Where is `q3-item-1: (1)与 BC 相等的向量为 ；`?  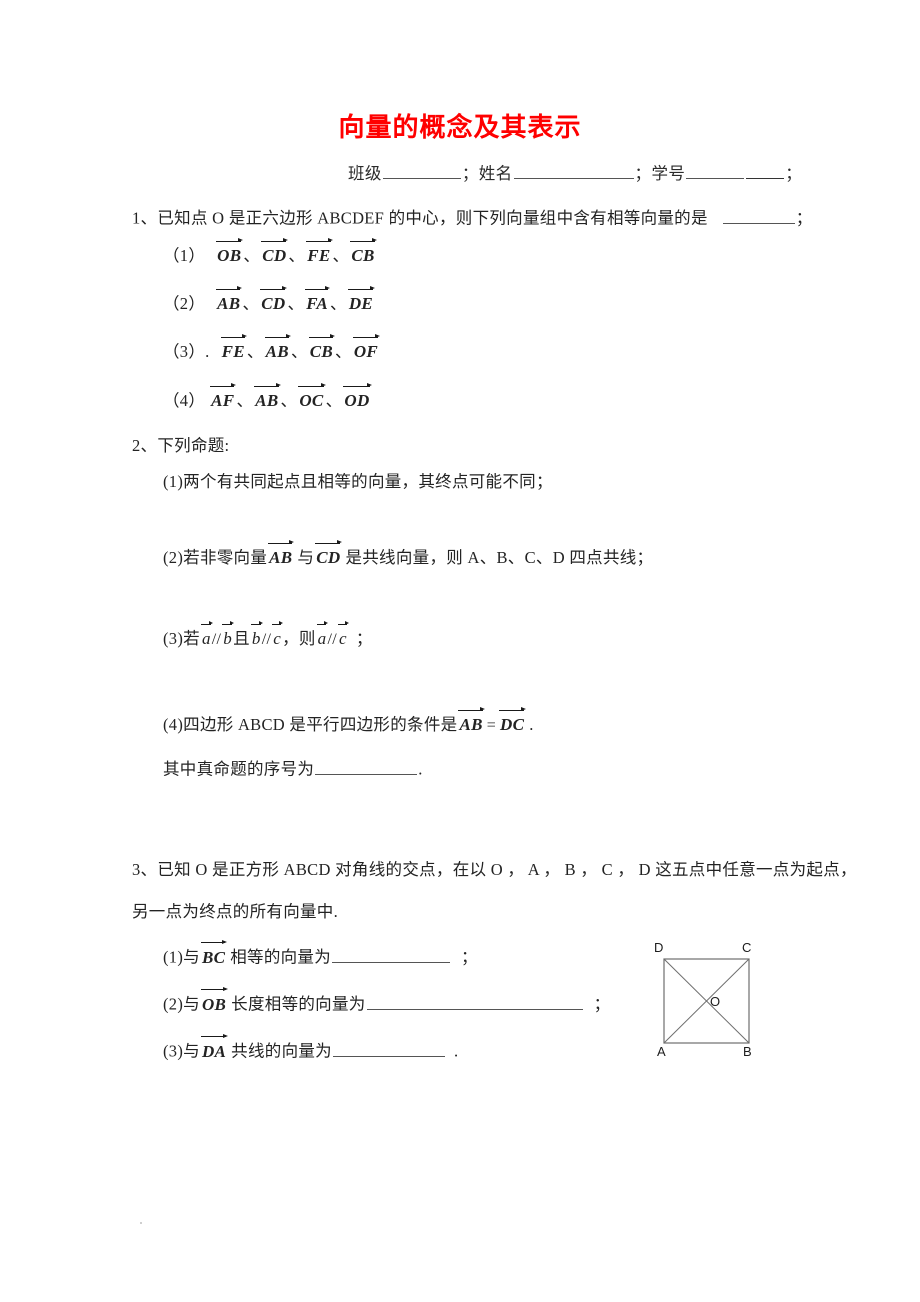 q3-item-1: (1)与 BC 相等的向量为 ； is located at coordinates (320, 953).